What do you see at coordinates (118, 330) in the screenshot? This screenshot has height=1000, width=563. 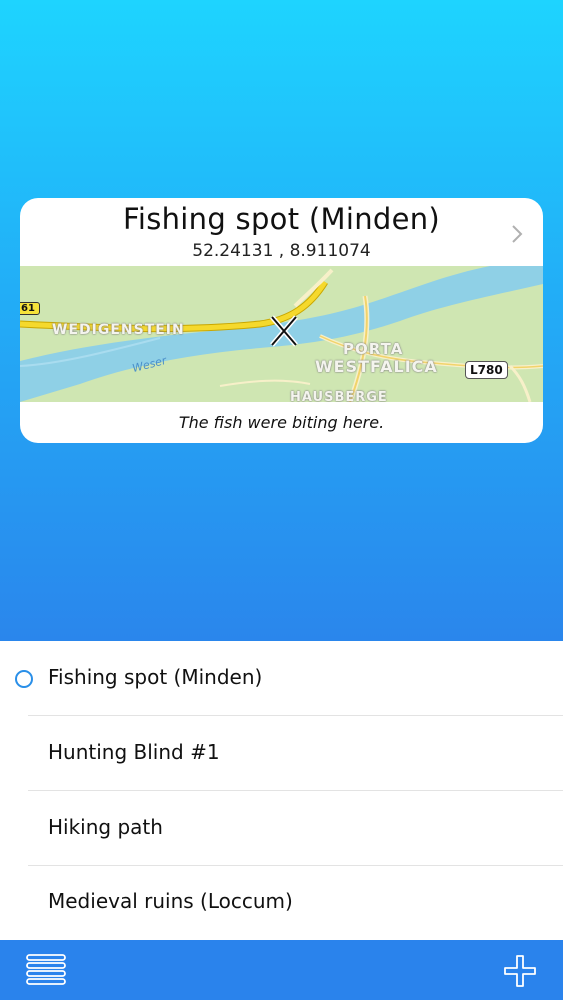 I see `map-label-town: WEDIGENSTEIN` at bounding box center [118, 330].